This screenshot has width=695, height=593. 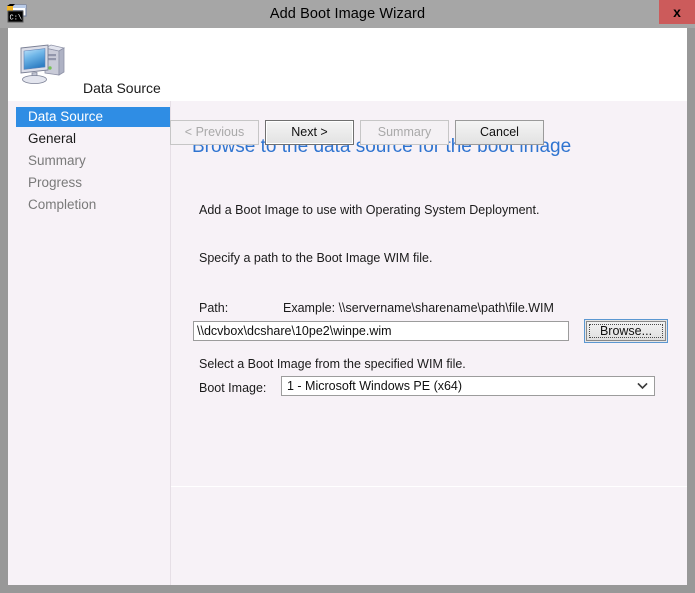 I want to click on boot-image-selected-value: 1 - Microsoft Windows PE (x64), so click(x=375, y=386).